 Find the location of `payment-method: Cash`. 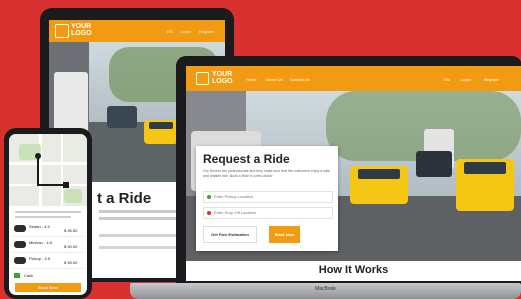

payment-method: Cash is located at coordinates (29, 275).